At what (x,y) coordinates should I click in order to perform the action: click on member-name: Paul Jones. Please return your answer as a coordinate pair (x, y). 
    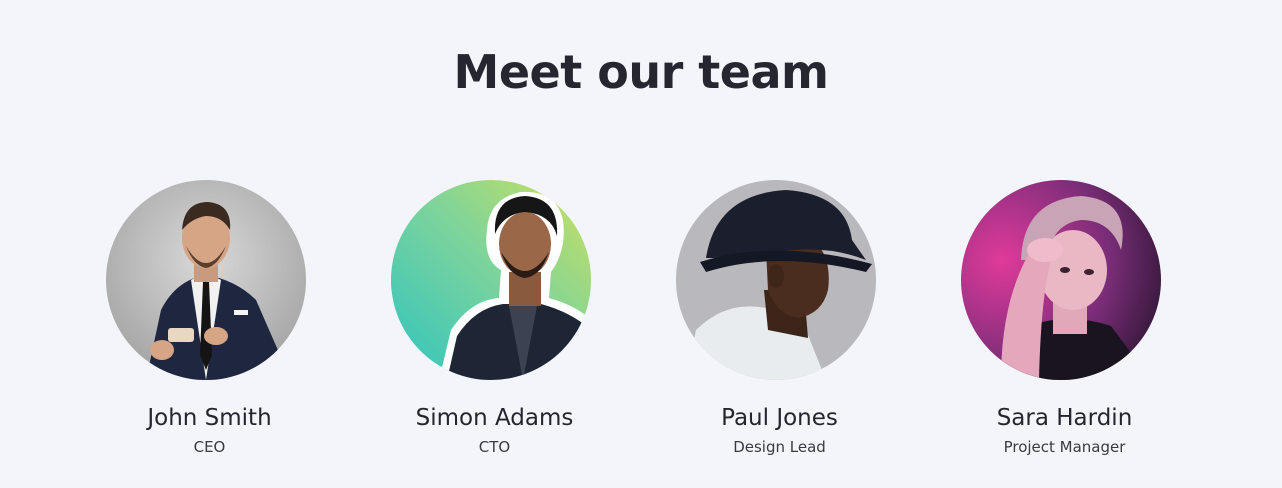
    Looking at the image, I should click on (779, 418).